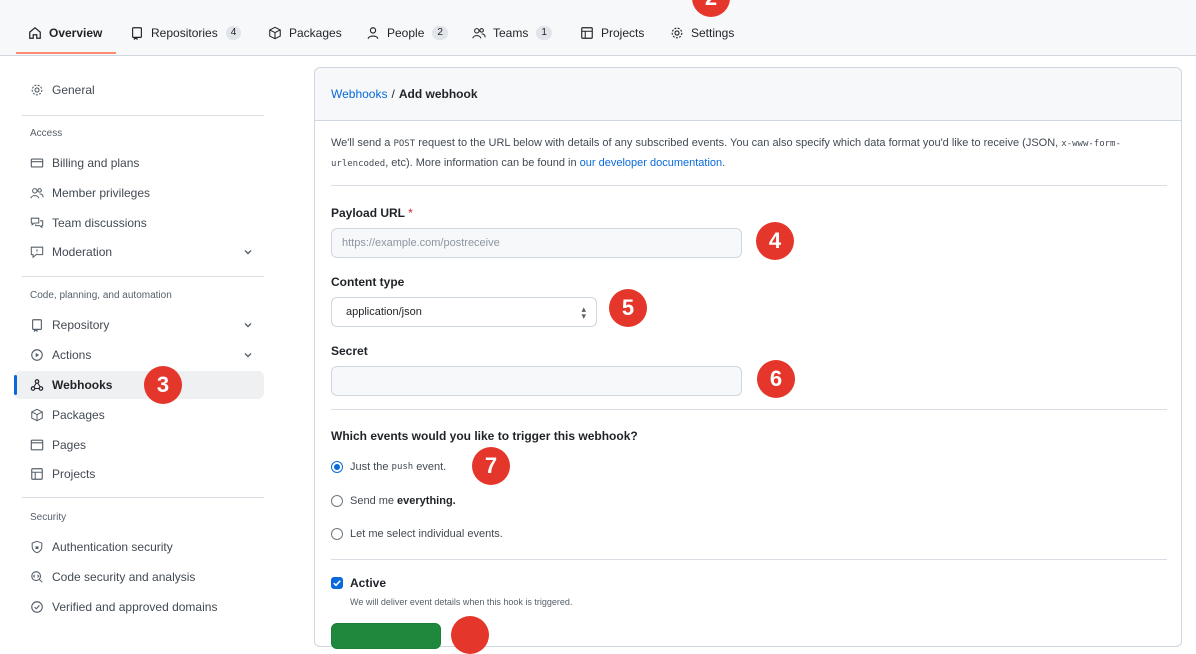  Describe the element at coordinates (536, 381) in the screenshot. I see `secret-input` at that location.